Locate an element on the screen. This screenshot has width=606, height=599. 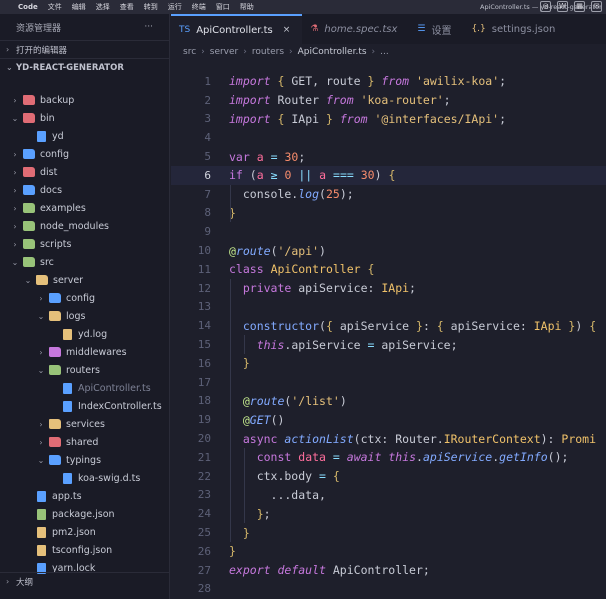
mail-icon: ✉ is located at coordinates (596, 6).